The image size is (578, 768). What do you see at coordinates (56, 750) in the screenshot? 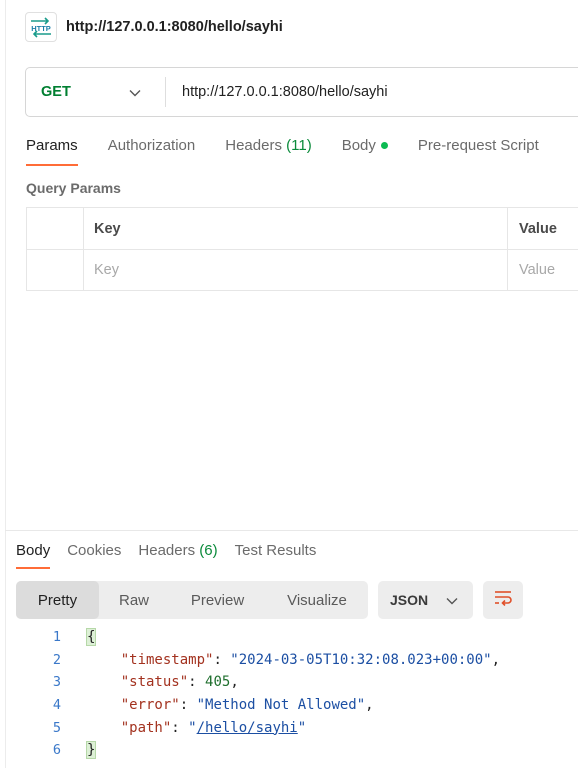
I see `line-number: 6` at bounding box center [56, 750].